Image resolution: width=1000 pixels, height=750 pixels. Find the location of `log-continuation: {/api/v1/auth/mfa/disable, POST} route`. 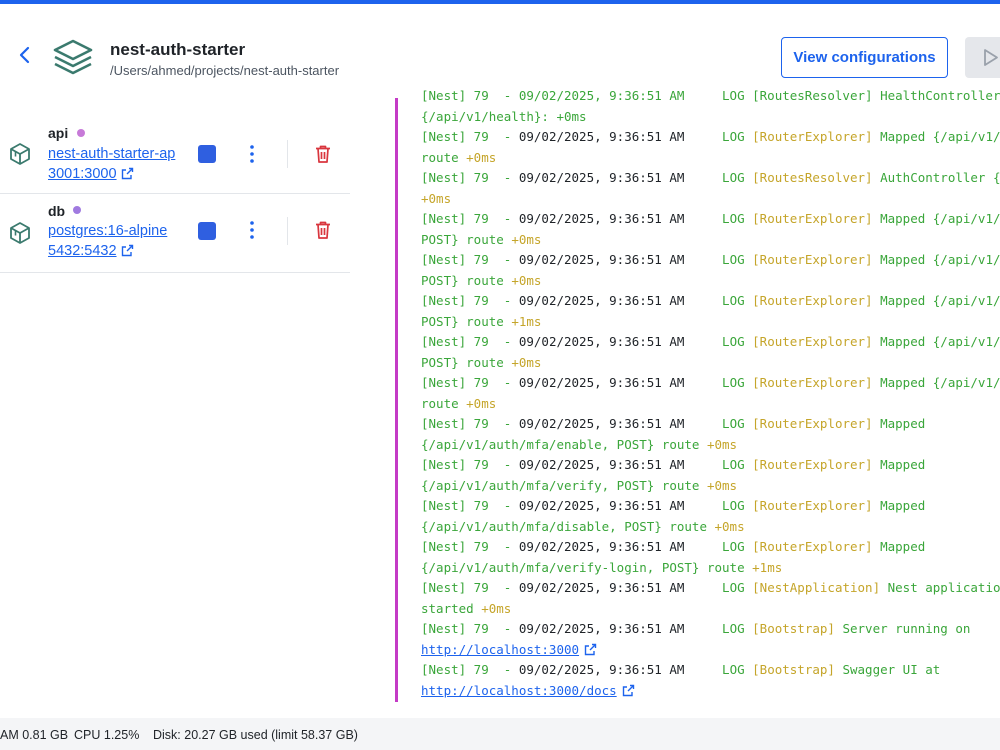

log-continuation: {/api/v1/auth/mfa/disable, POST} route is located at coordinates (568, 526).